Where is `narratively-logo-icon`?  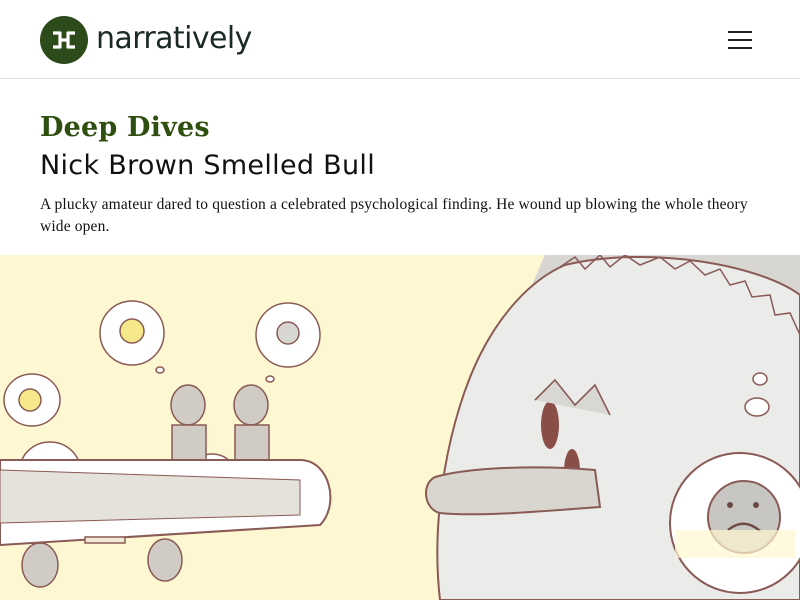
narratively-logo-icon is located at coordinates (64, 40).